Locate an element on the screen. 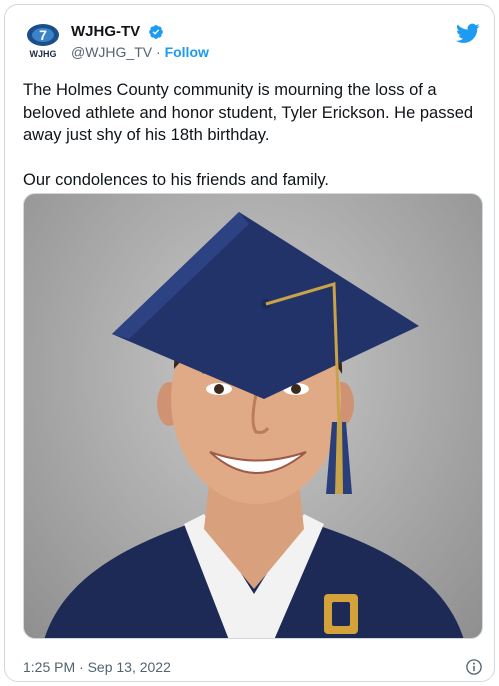 The width and height of the screenshot is (499, 686). twitter-bird-icon is located at coordinates (468, 33).